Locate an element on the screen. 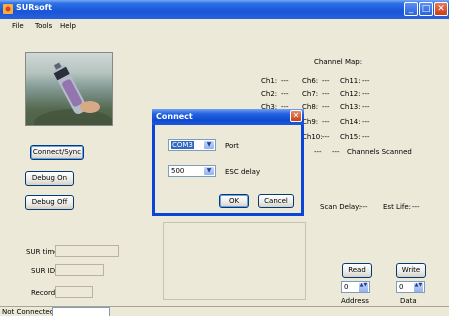 This screenshot has height=316, width=449. channel-label: Ch2: is located at coordinates (269, 94).